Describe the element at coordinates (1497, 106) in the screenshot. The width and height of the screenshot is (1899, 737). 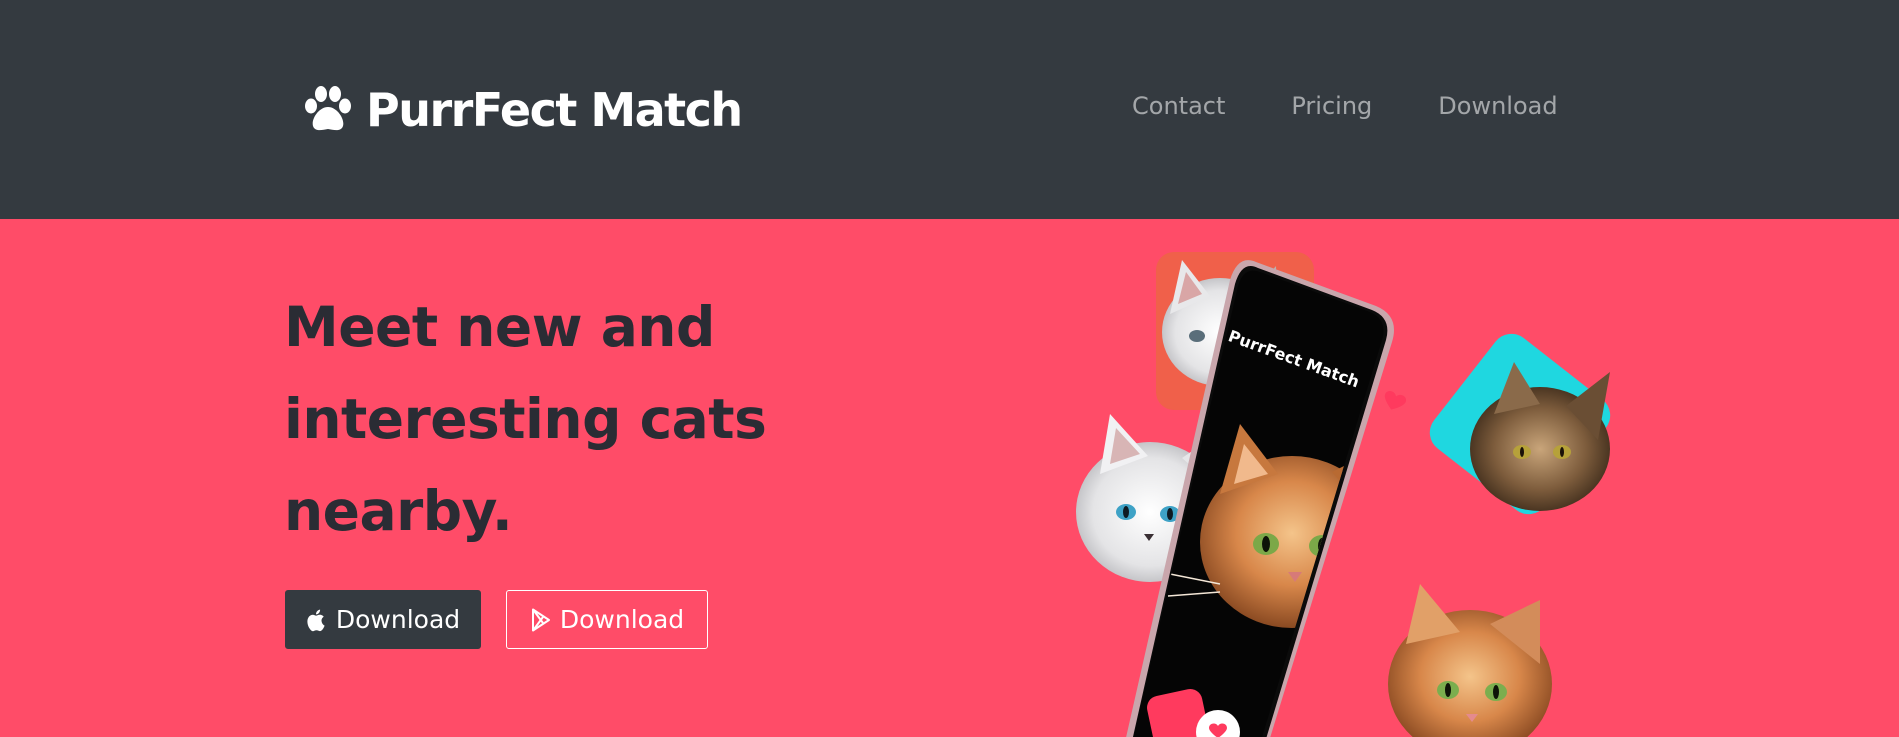
I see `nav-link-download: Download` at that location.